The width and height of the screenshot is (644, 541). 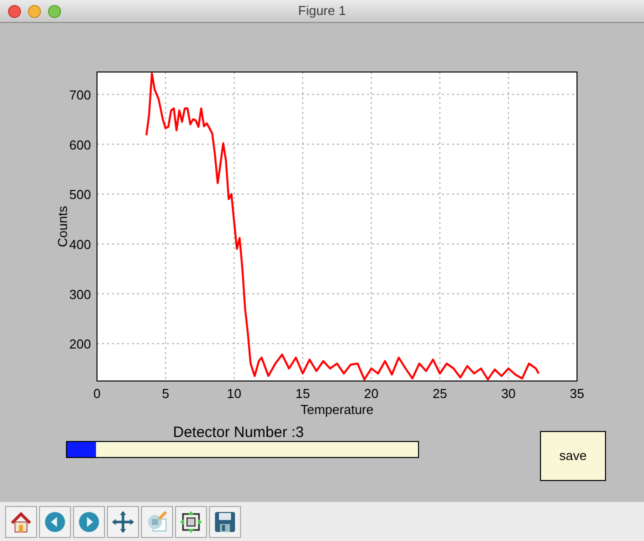 I want to click on y-tick-label: 600, so click(x=80, y=144).